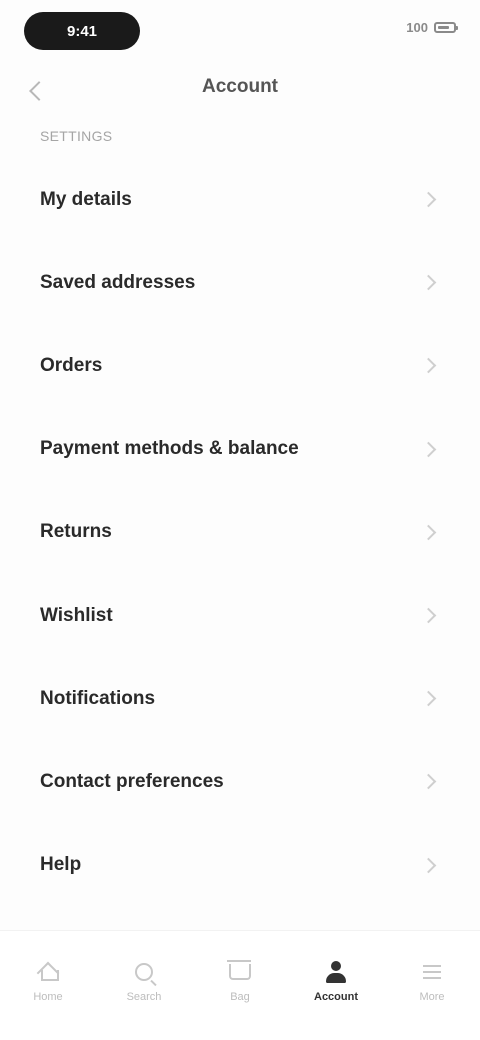  I want to click on nav-label: Bag, so click(240, 997).